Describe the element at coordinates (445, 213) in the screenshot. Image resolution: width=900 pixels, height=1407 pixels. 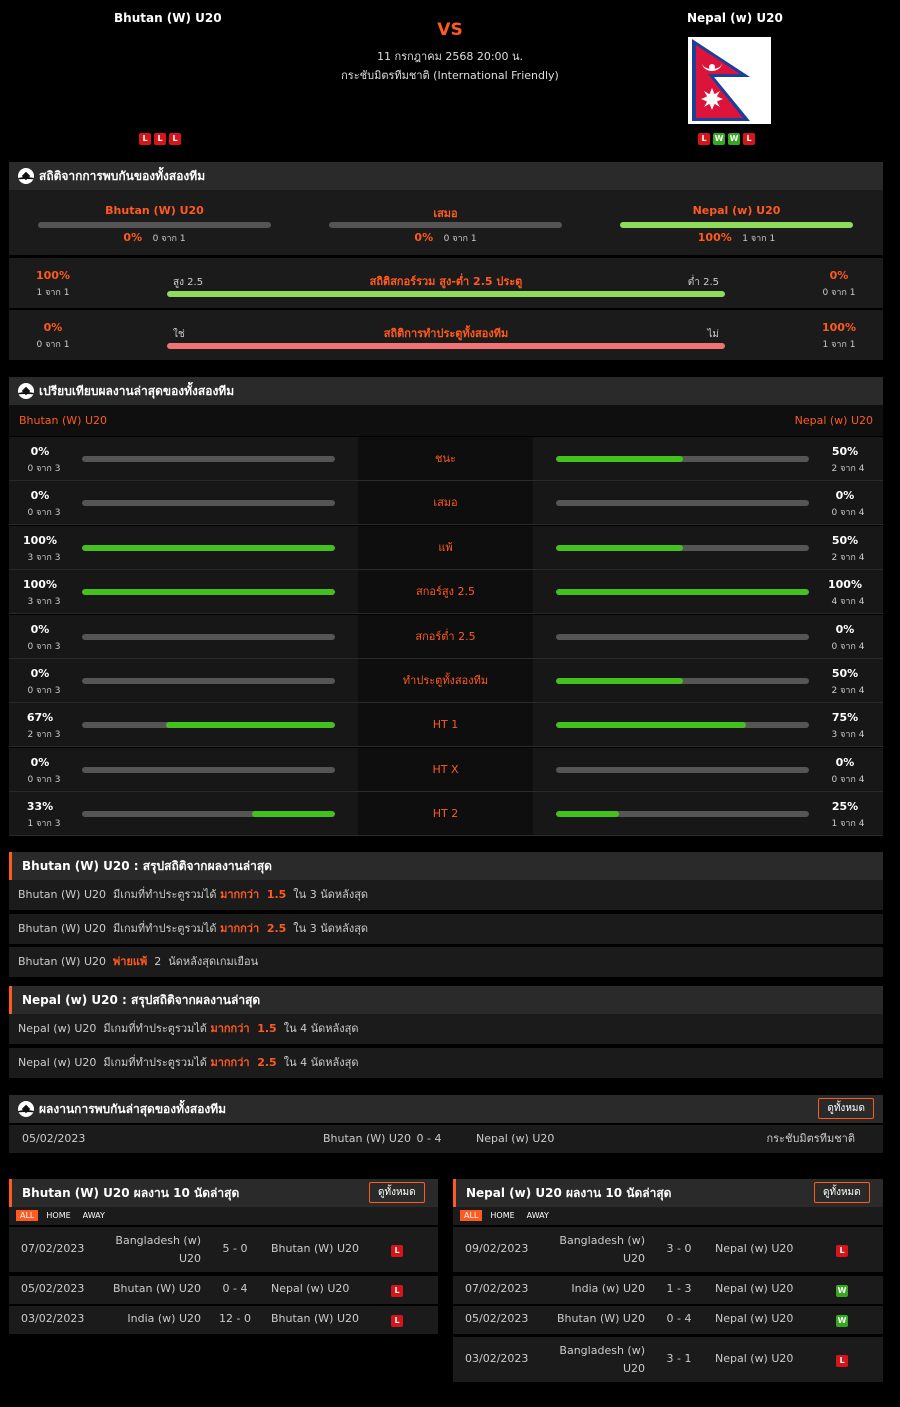
I see `h2h-draw-label: เสมอ` at that location.